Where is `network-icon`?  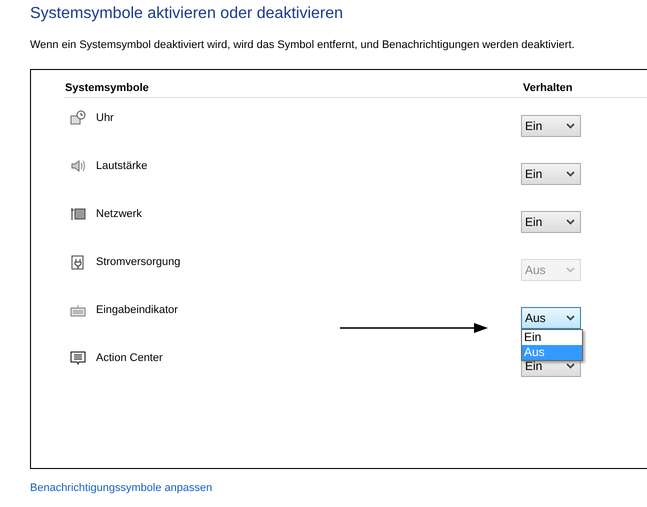
network-icon is located at coordinates (78, 214).